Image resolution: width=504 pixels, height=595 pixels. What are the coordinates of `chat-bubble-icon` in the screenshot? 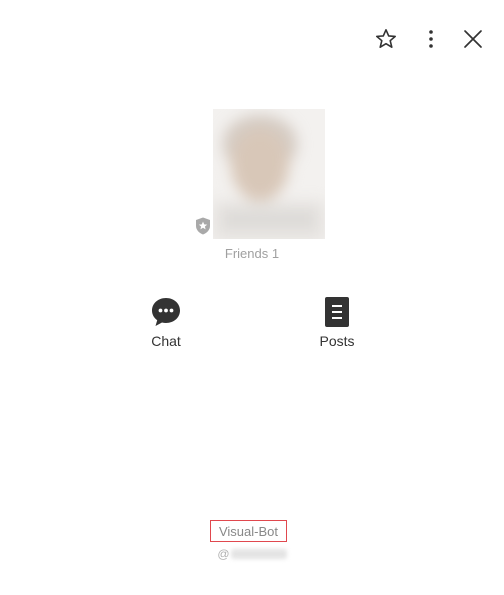 It's located at (166, 312).